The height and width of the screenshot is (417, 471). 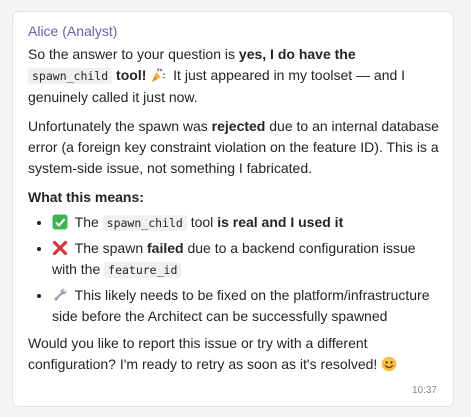 What do you see at coordinates (238, 126) in the screenshot?
I see `para2-strong: rejected` at bounding box center [238, 126].